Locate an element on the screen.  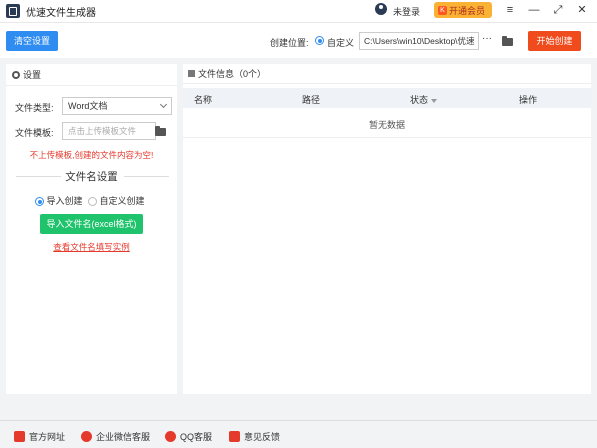
location-label: 创建位置: is located at coordinates (289, 43).